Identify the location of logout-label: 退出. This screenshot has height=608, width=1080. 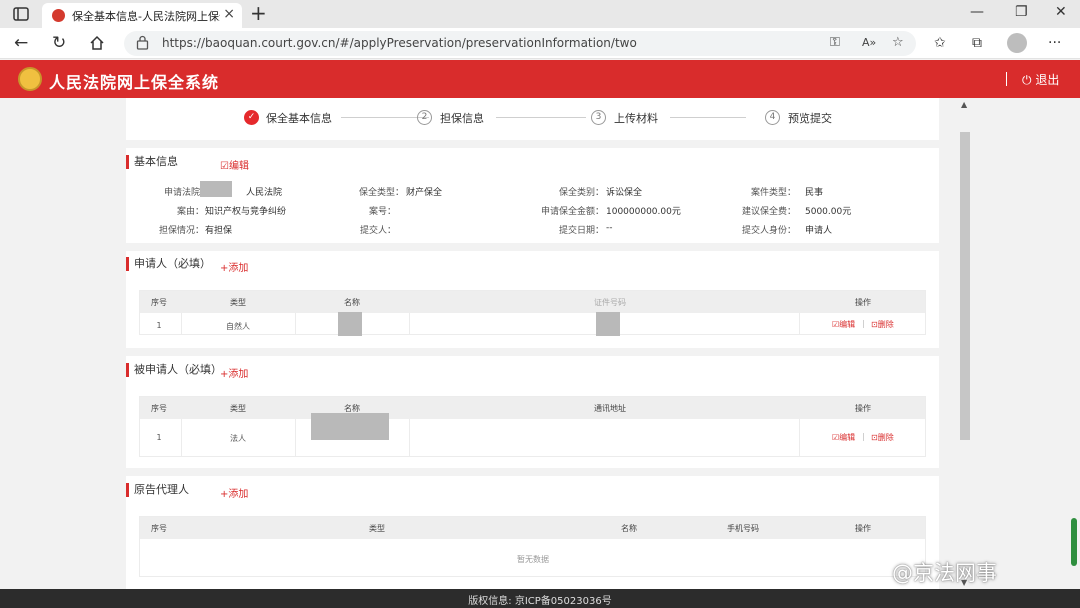
(1047, 80).